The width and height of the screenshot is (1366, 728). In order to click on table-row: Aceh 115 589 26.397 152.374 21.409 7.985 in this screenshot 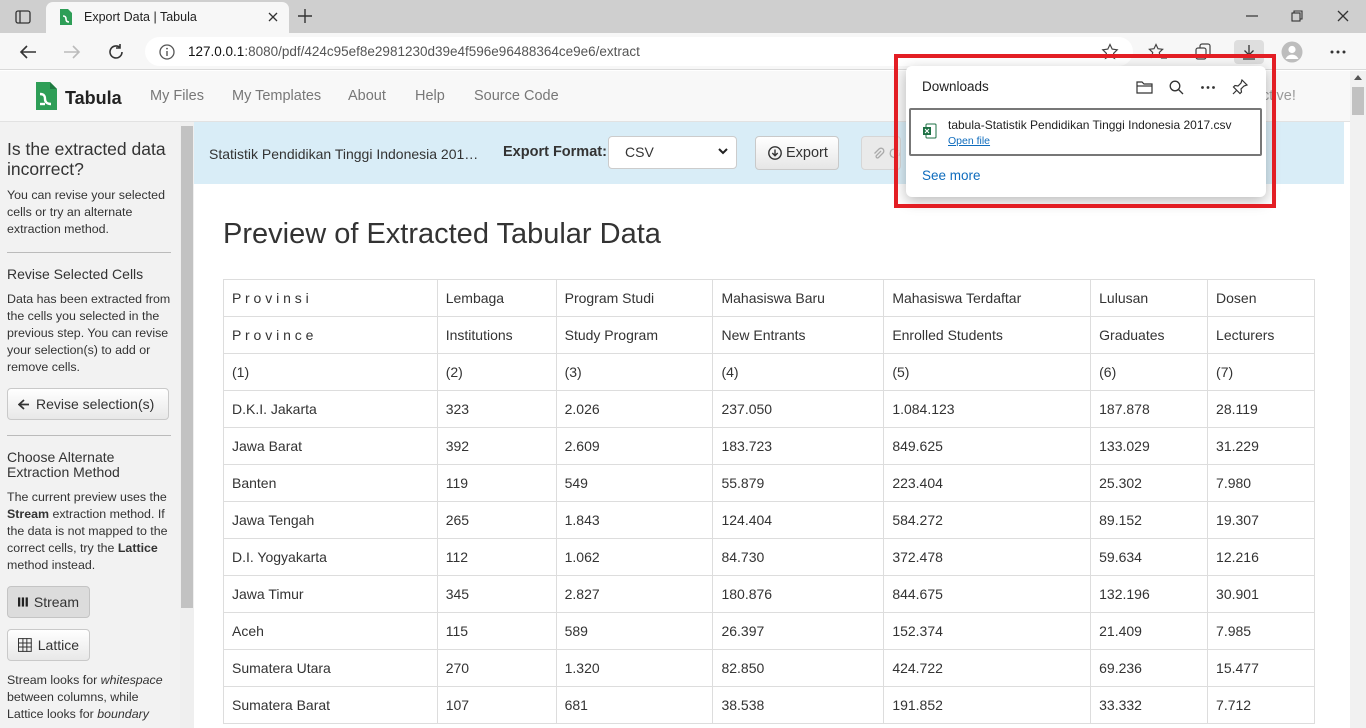, I will do `click(769, 631)`.